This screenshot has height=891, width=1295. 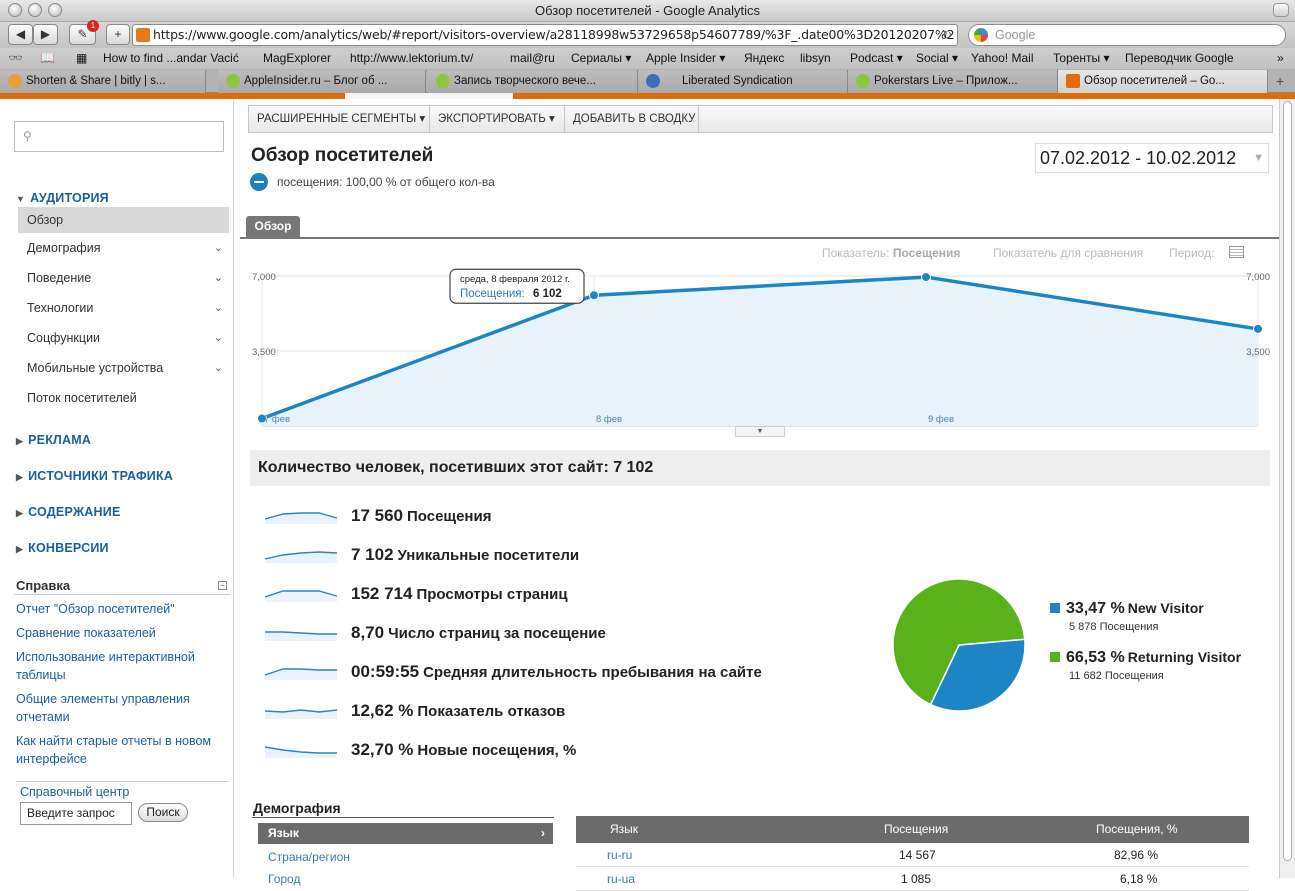 I want to click on forward-button: ▶, so click(x=45, y=34).